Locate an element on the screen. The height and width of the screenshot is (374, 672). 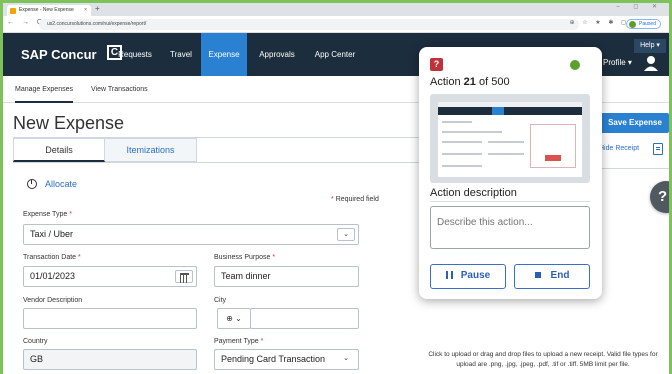
nav-app-center: App Center is located at coordinates (335, 54).